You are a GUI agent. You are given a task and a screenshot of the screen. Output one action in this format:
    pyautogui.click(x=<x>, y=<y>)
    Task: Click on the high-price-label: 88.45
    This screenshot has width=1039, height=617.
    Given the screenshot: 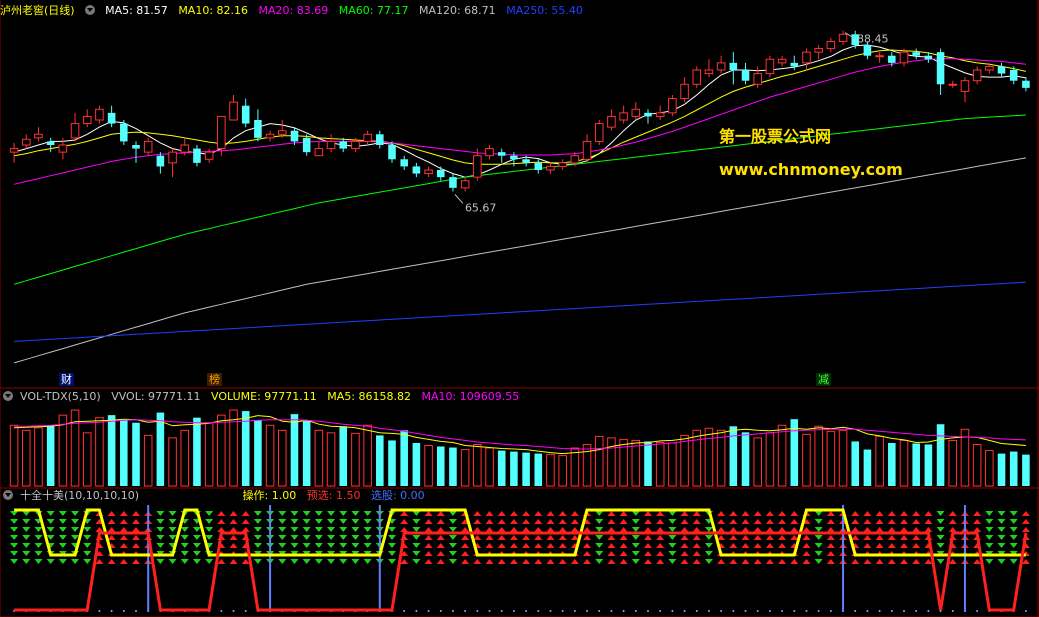 What is the action you would take?
    pyautogui.click(x=873, y=39)
    